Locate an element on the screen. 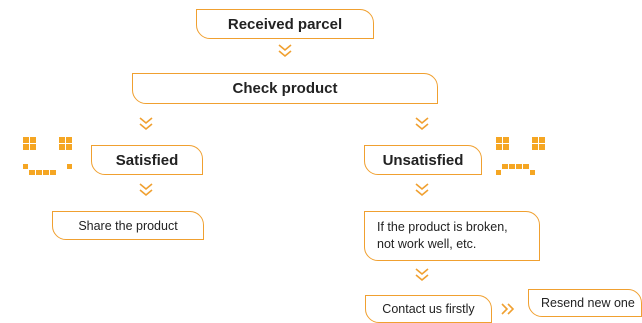 Image resolution: width=642 pixels, height=323 pixels. unsatisfied-node: Unsatisfied is located at coordinates (423, 160).